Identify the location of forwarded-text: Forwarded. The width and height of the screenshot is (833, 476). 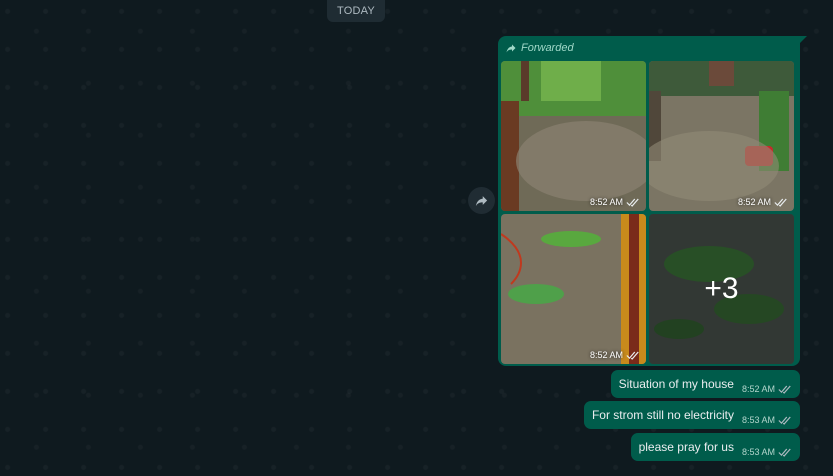
(547, 48).